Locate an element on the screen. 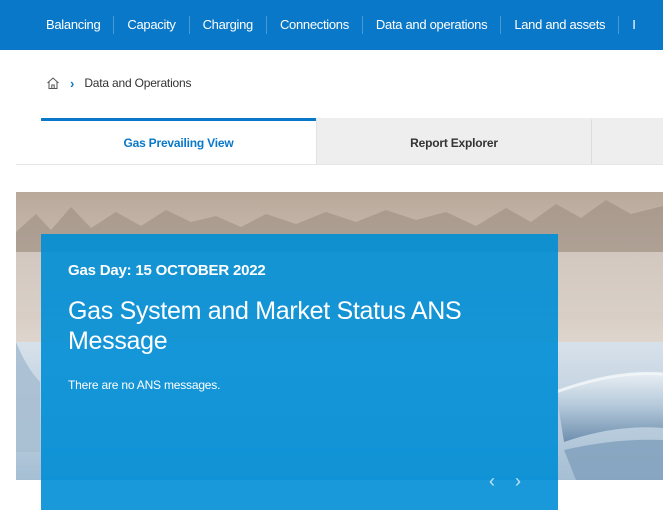  nav-item-land-and-assets: Land and assets is located at coordinates (560, 25).